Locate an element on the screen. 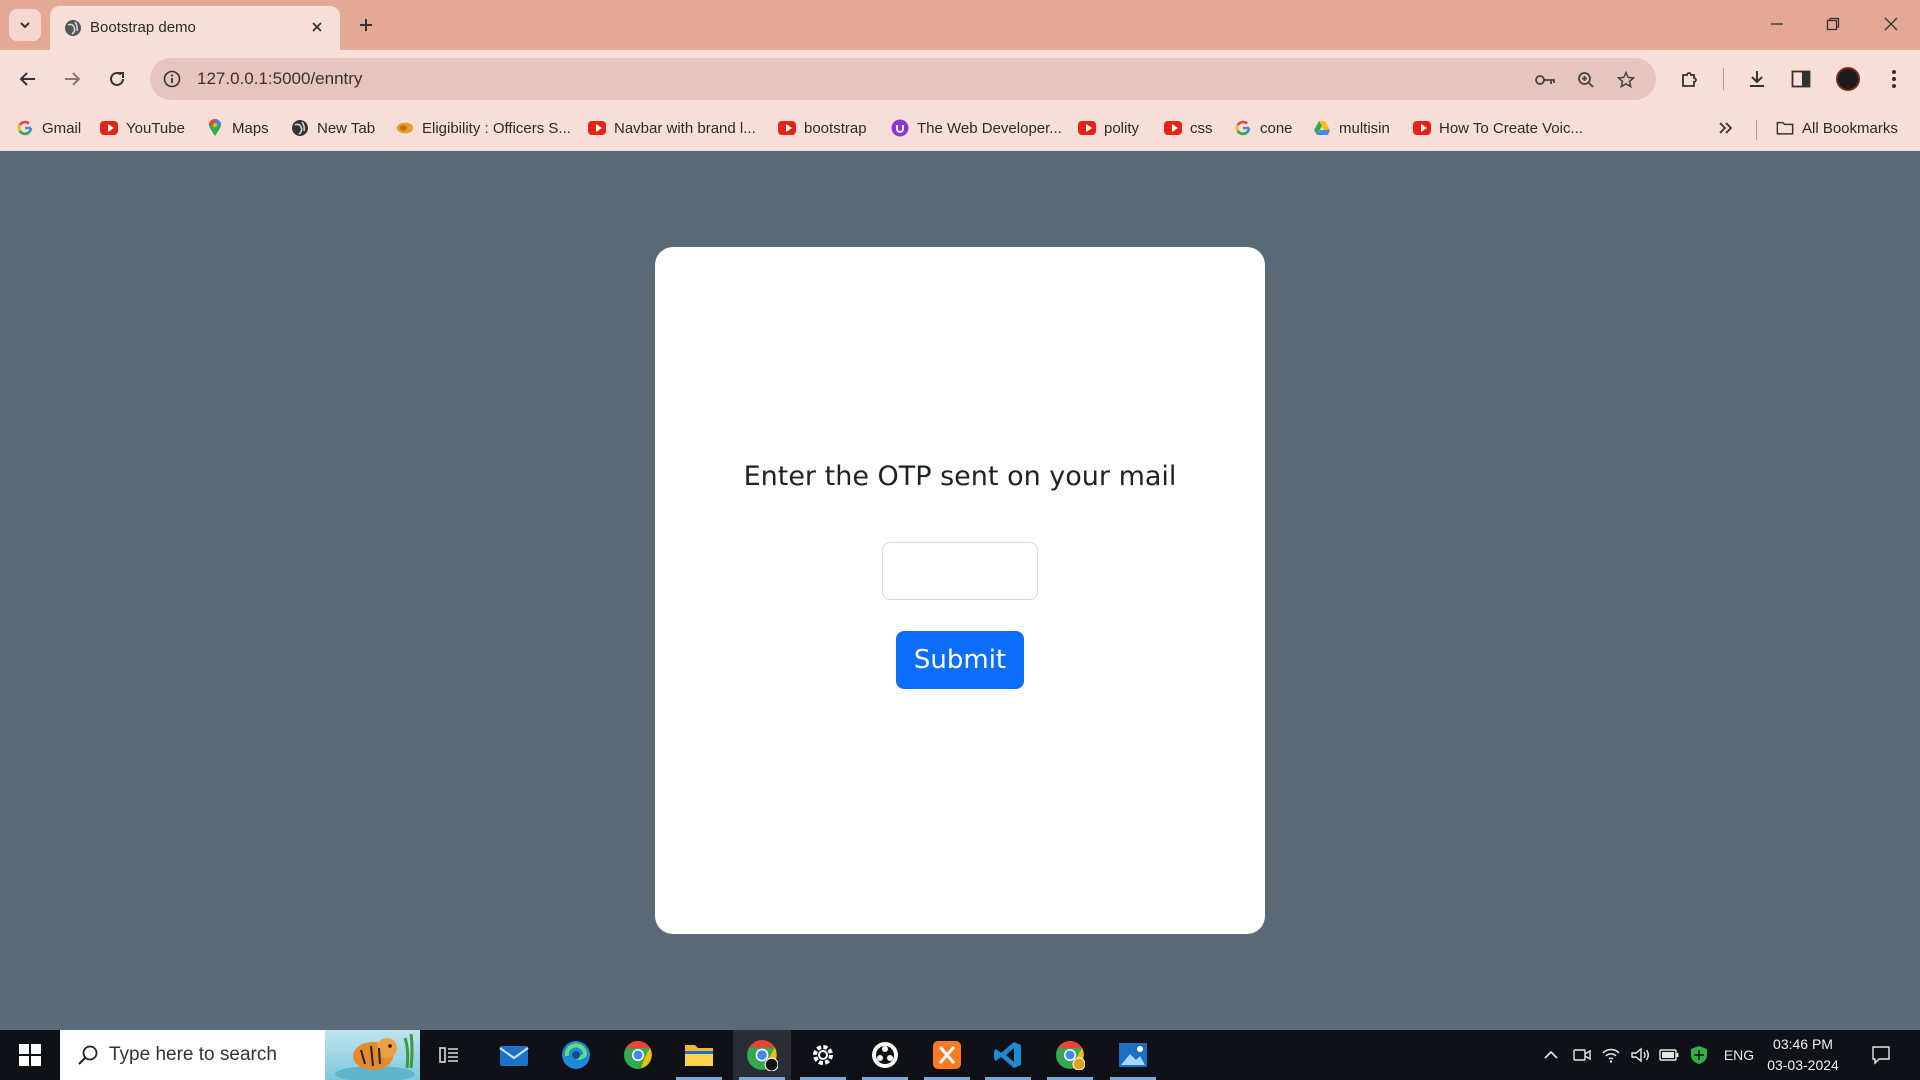 The height and width of the screenshot is (1080, 1920). vscode-icon is located at coordinates (1007, 1055).